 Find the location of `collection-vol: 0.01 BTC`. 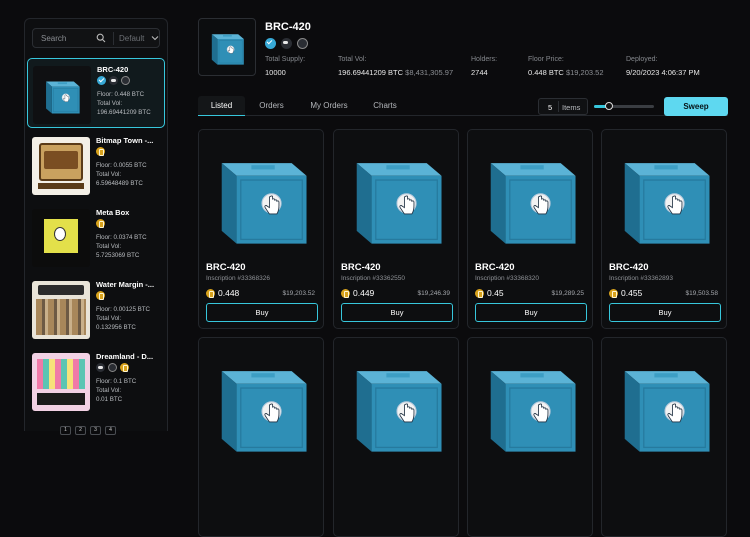

collection-vol: 0.01 BTC is located at coordinates (109, 399).